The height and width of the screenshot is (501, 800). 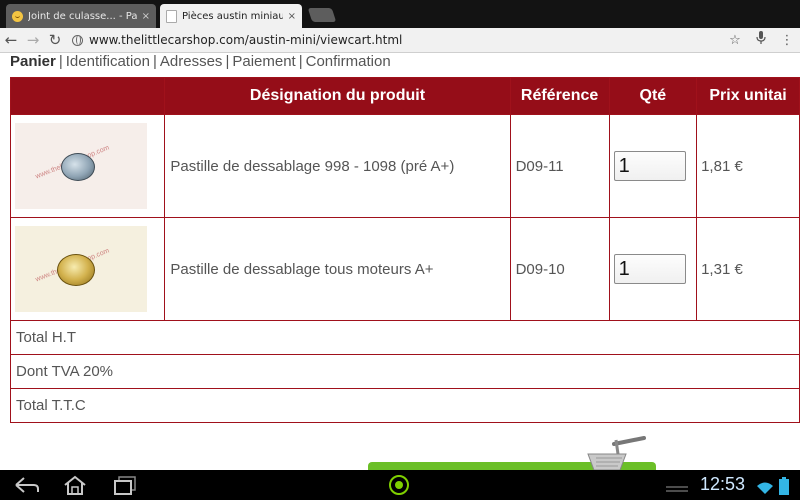 I want to click on product-image-silver-plug: www.thelittlecarshop.com, so click(x=81, y=166).